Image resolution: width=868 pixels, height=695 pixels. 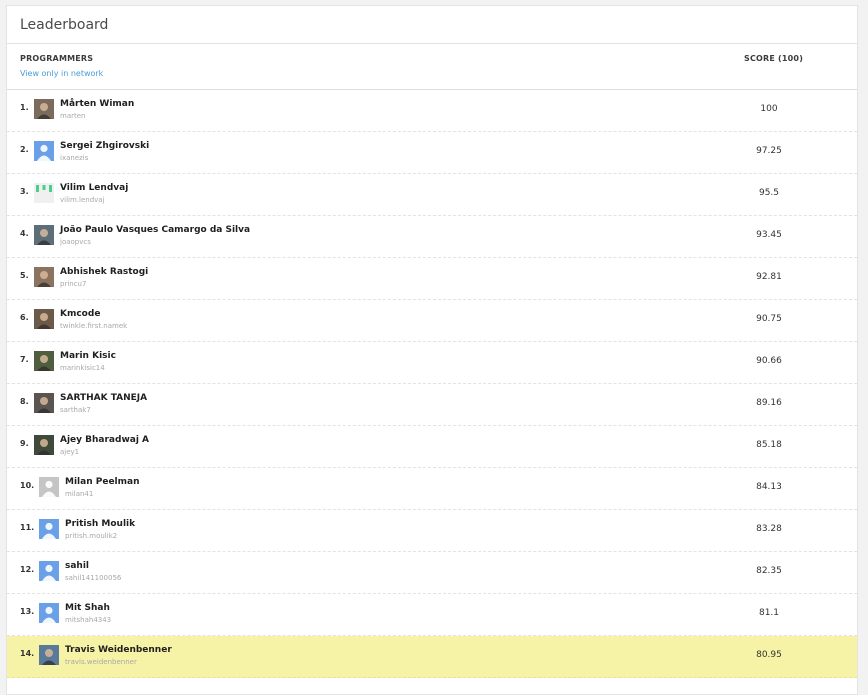 What do you see at coordinates (27, 485) in the screenshot?
I see `rank-number: 10.` at bounding box center [27, 485].